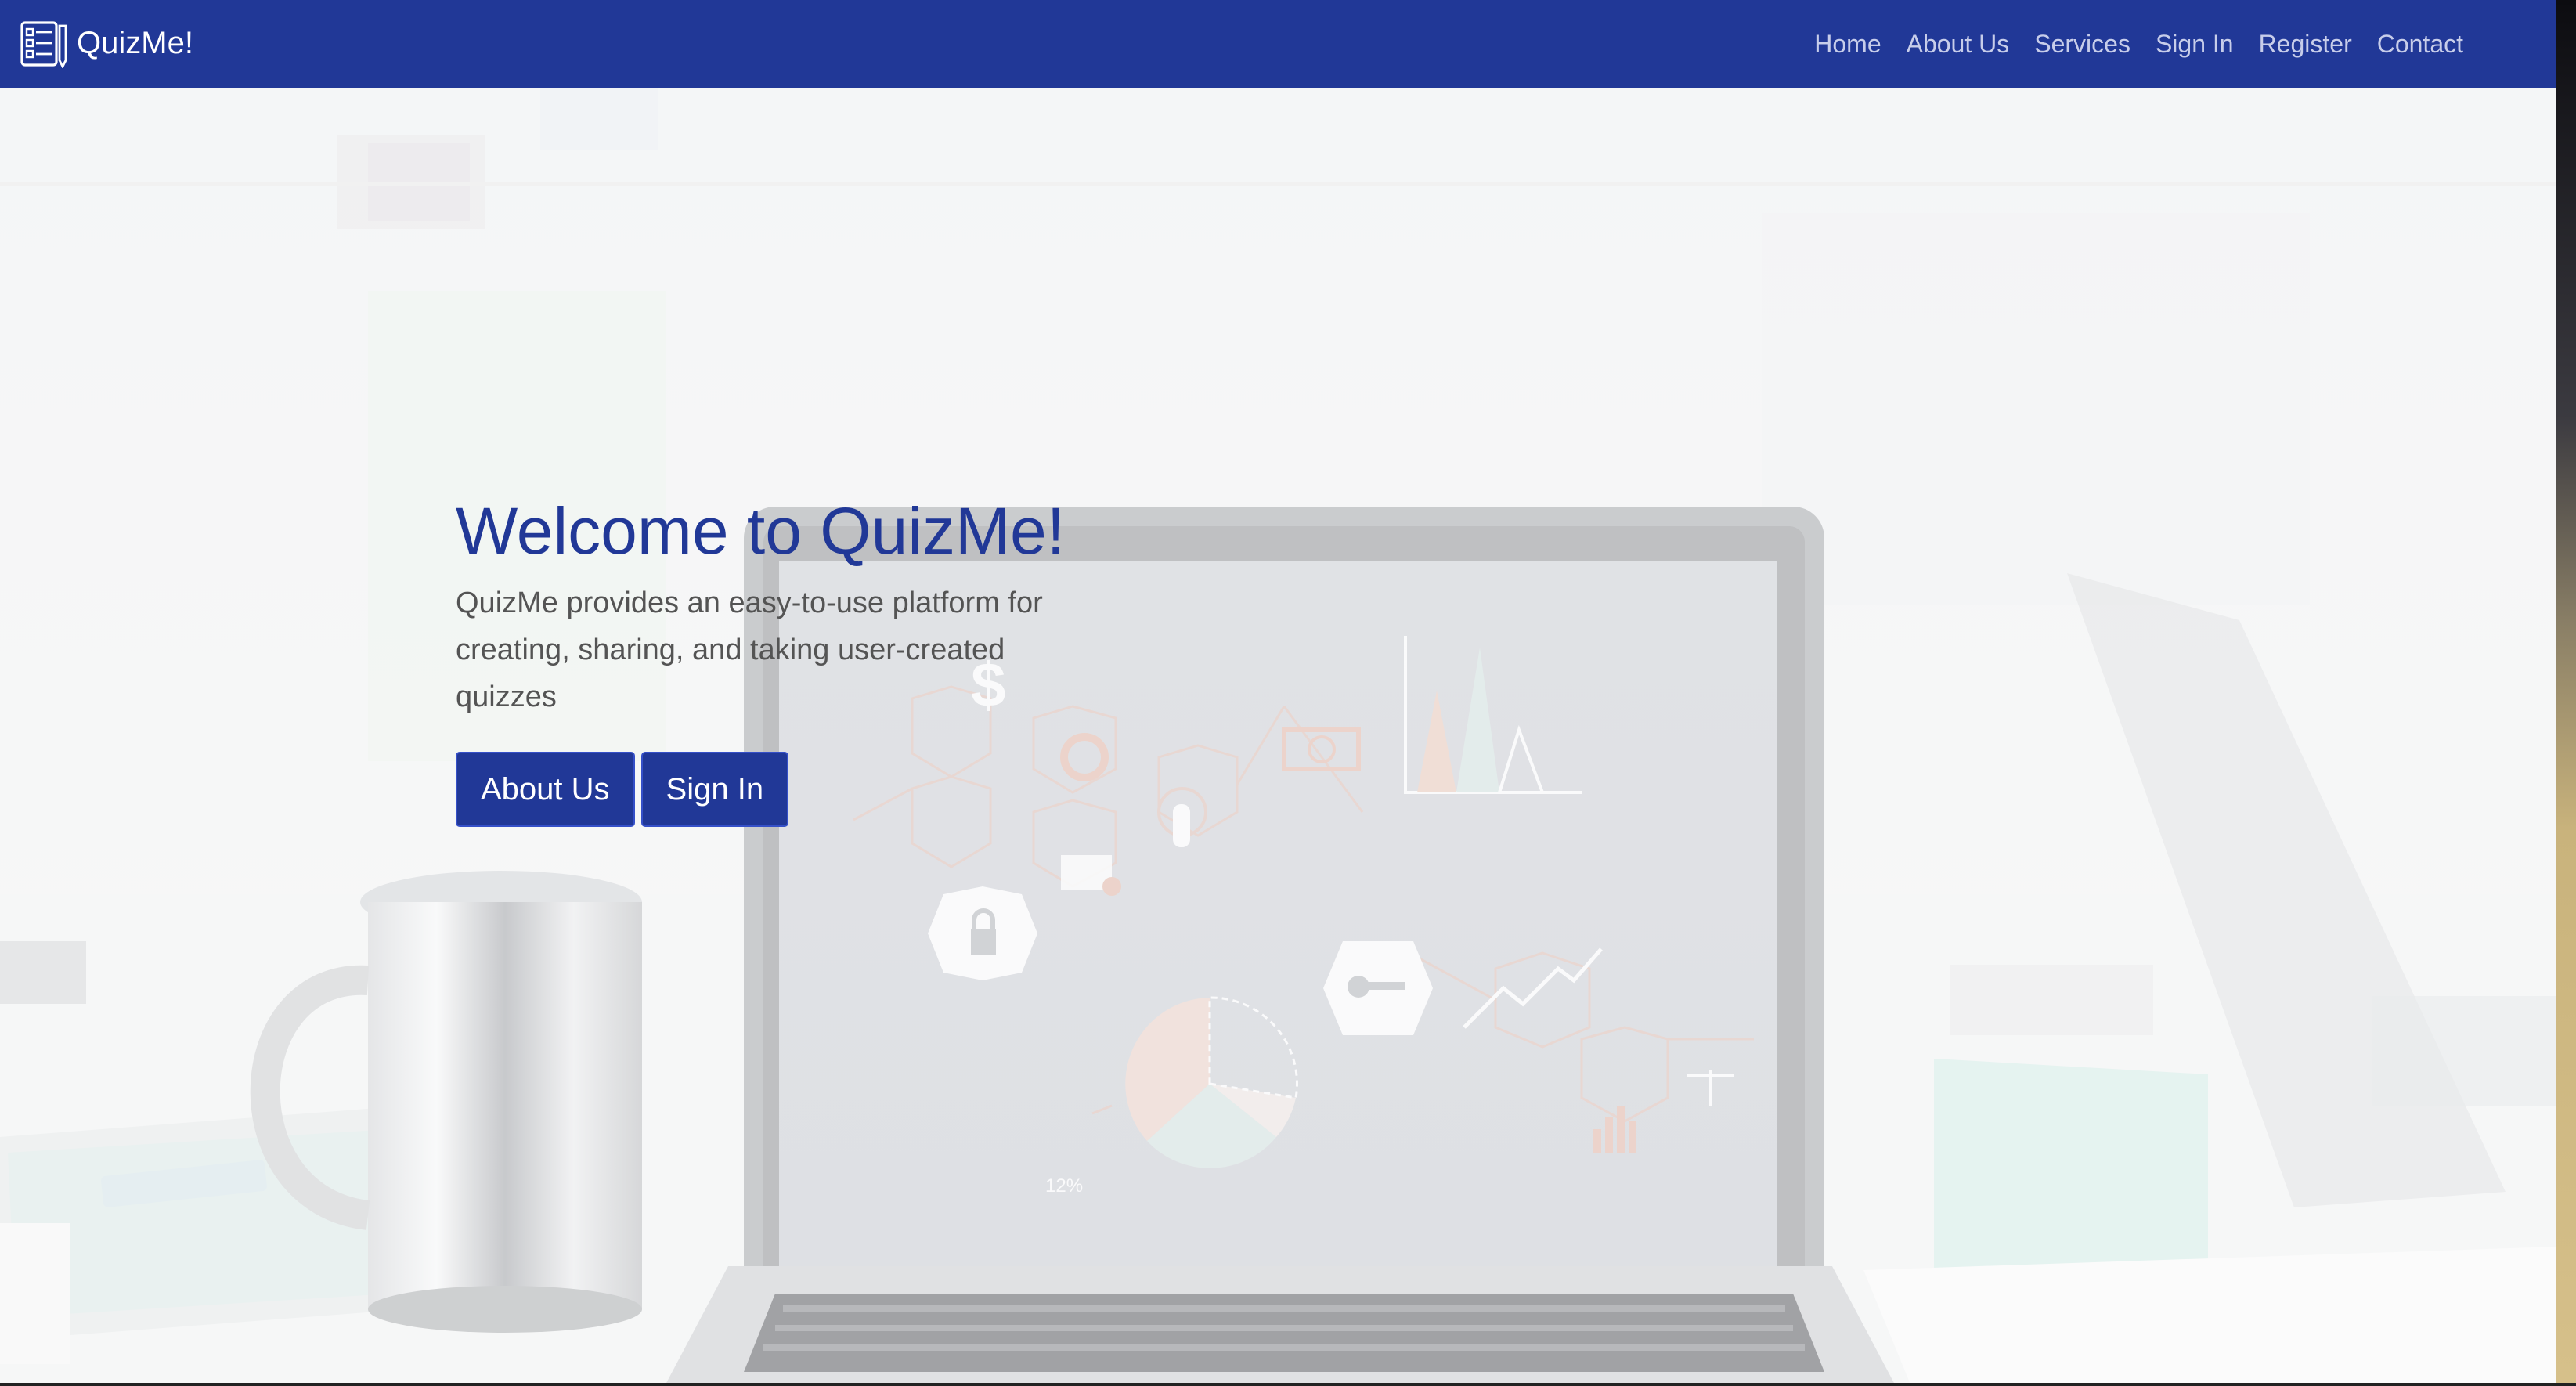 This screenshot has width=2576, height=1386. Describe the element at coordinates (792, 789) in the screenshot. I see `hero-button-group: About Us Sign In` at that location.